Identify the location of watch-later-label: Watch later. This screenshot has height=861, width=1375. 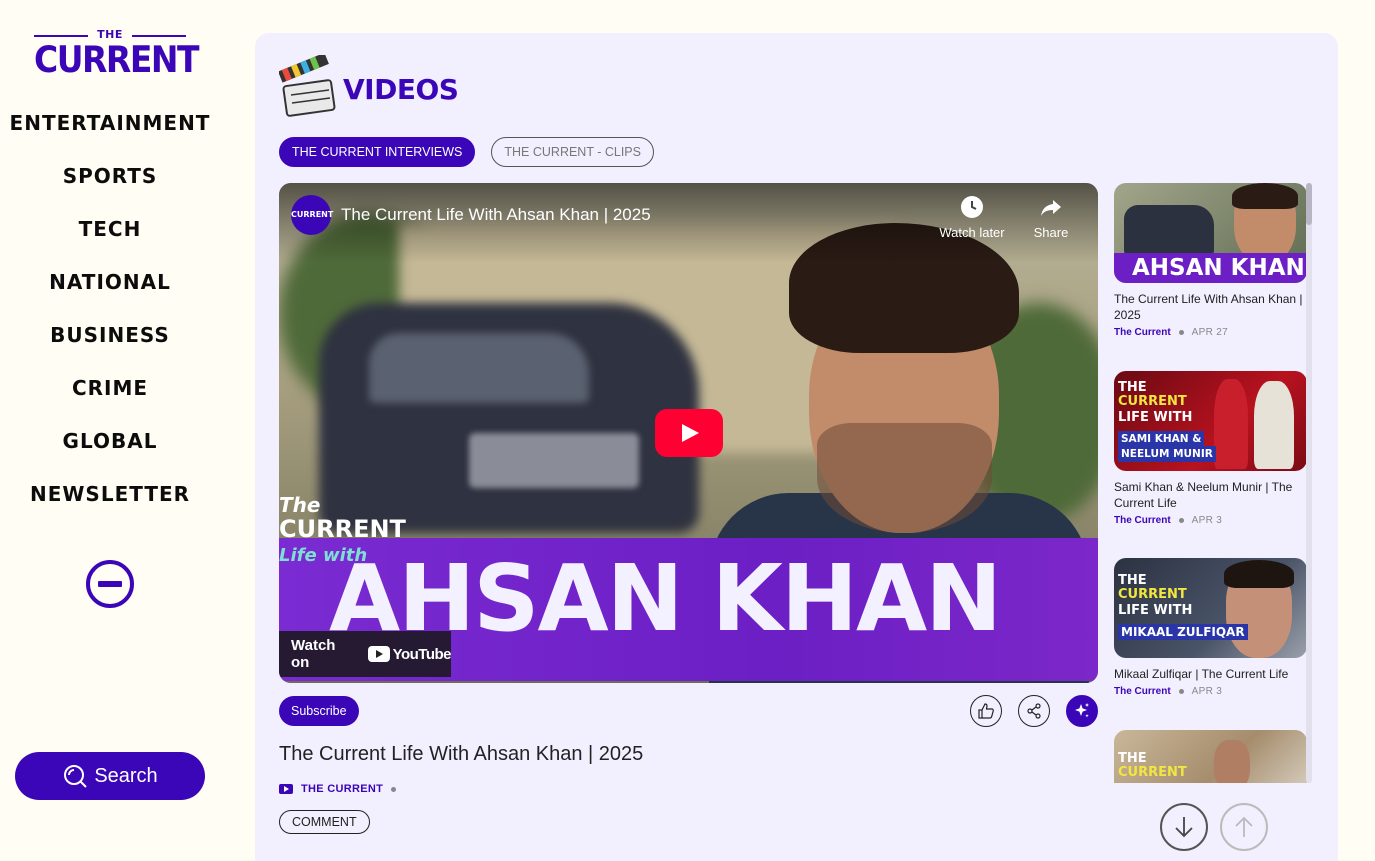
(972, 232).